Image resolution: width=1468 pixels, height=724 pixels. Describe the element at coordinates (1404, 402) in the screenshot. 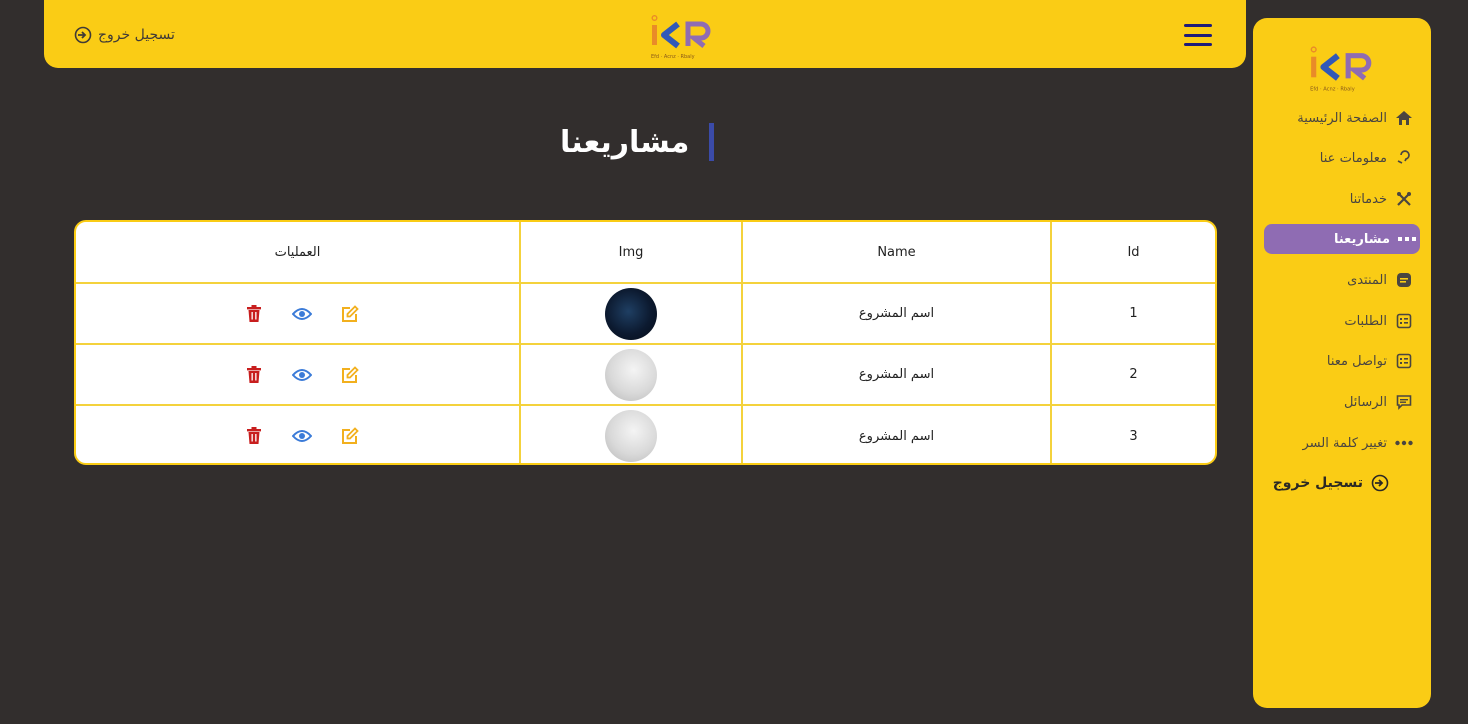

I see `message-icon` at that location.